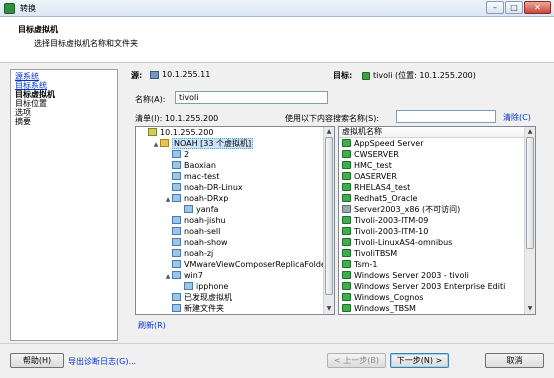  I want to click on vm-list-item: TivoliTBSM, so click(431, 253).